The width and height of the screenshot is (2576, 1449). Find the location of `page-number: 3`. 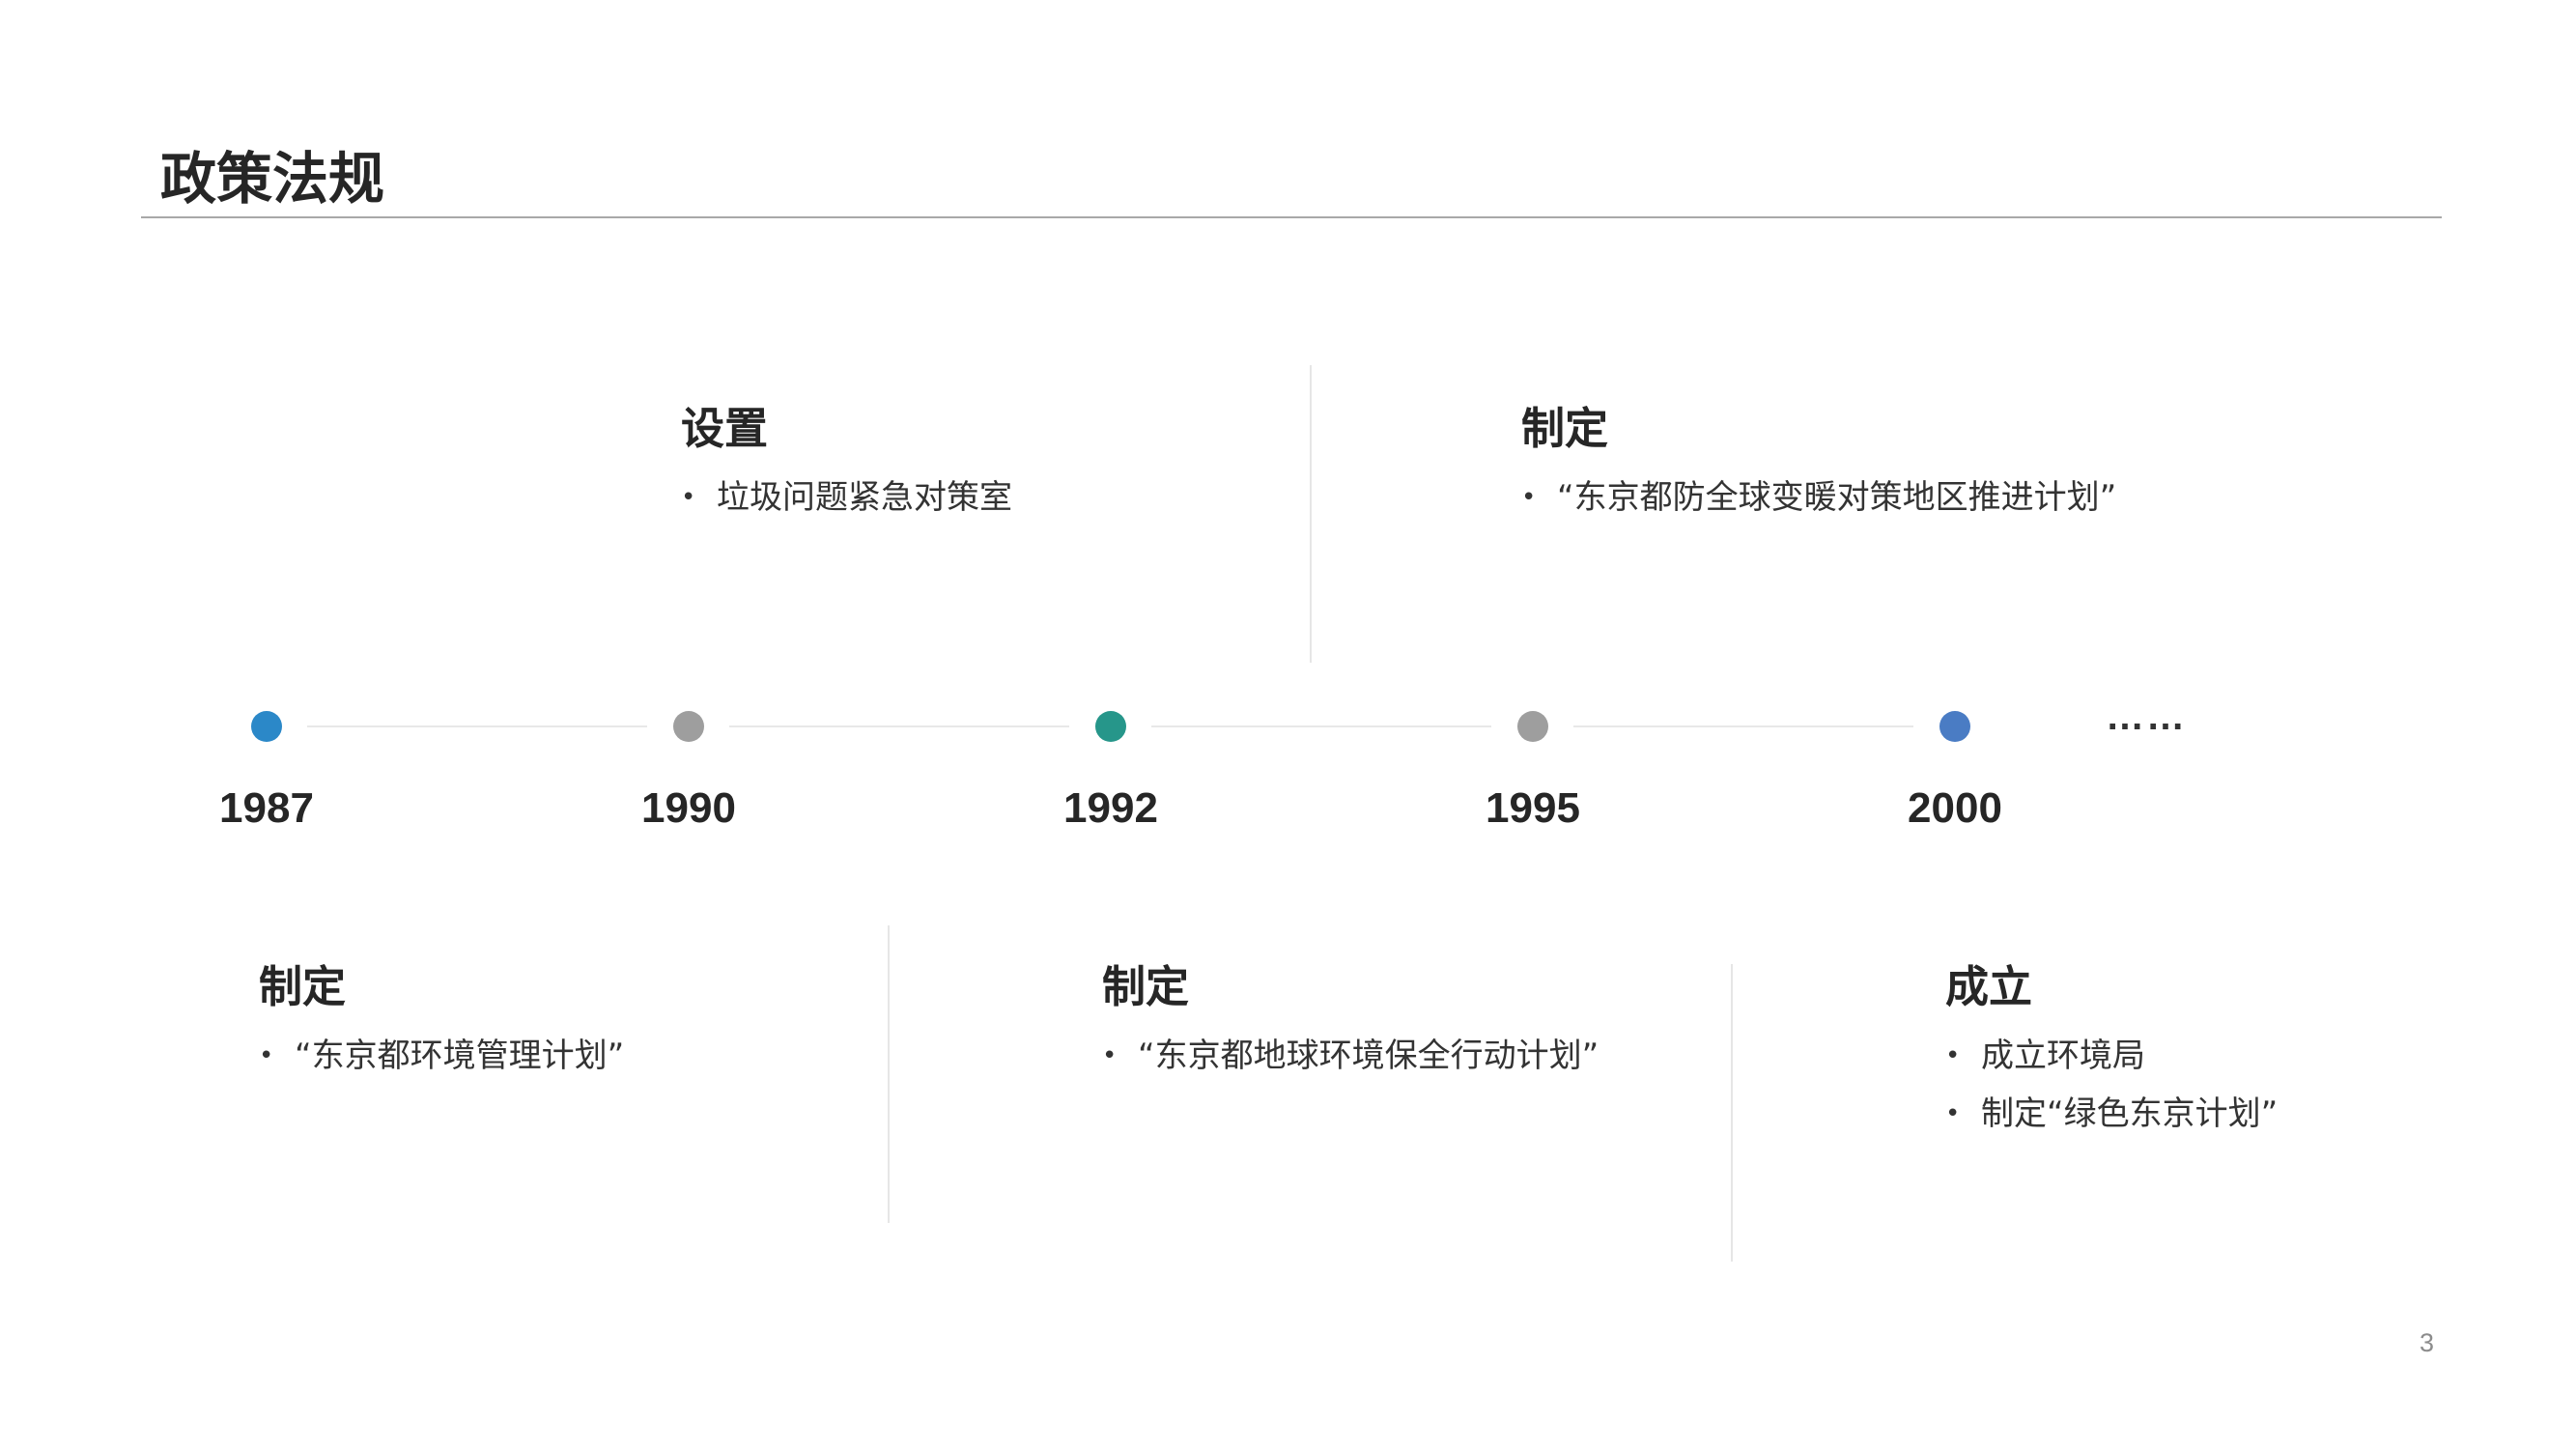

page-number: 3 is located at coordinates (2426, 1342).